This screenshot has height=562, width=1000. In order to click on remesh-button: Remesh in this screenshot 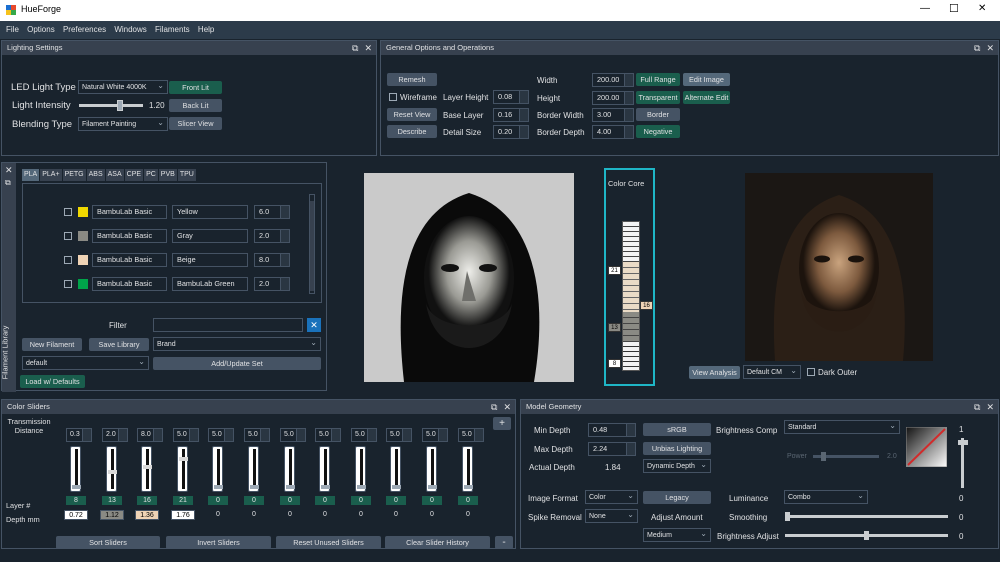, I will do `click(412, 79)`.